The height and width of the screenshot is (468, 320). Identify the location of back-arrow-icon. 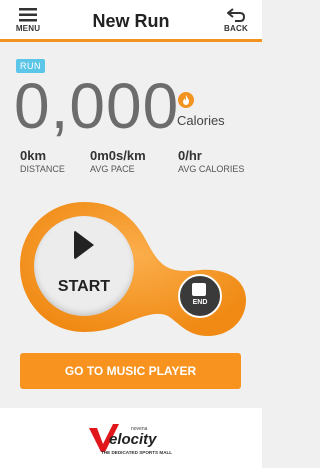
(236, 15).